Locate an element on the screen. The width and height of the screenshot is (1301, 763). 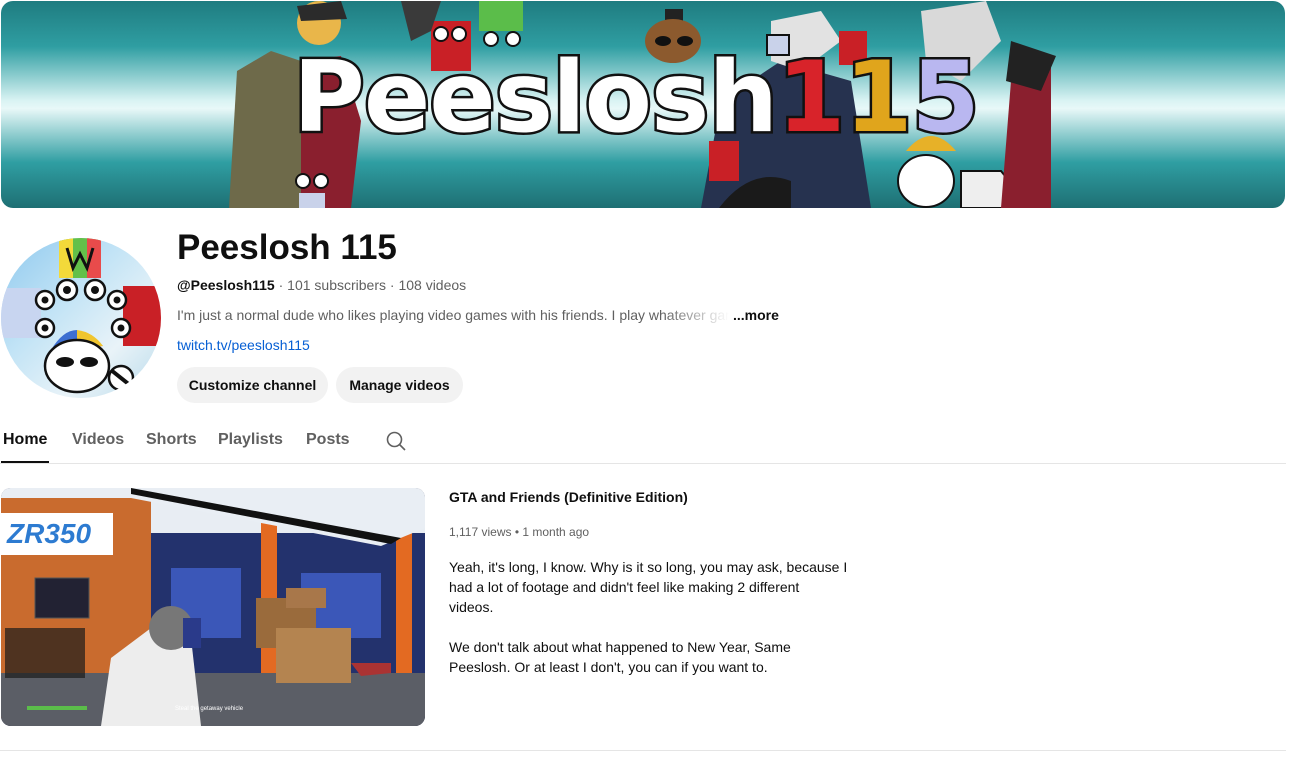
channel-name: Peeslosh 115 is located at coordinates (287, 247).